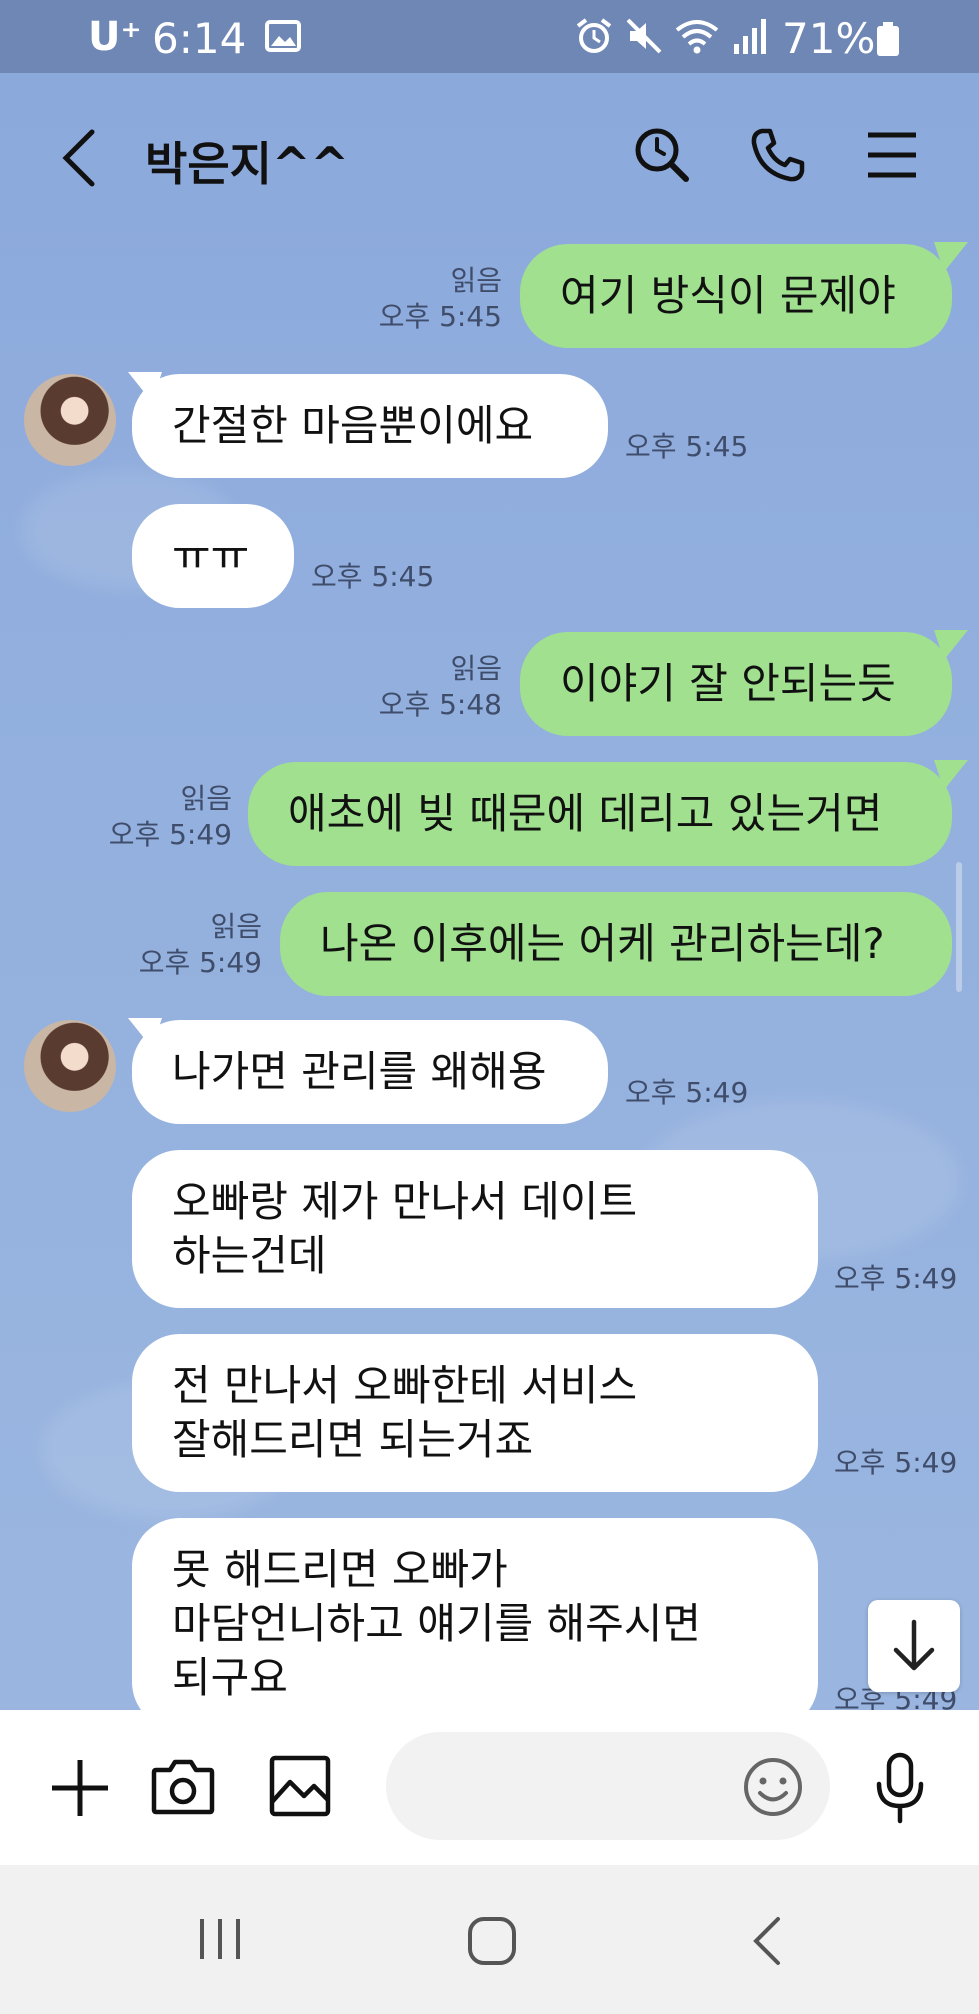 This screenshot has height=2014, width=979. What do you see at coordinates (249, 1255) in the screenshot?
I see `message-text-line: 하는건데` at bounding box center [249, 1255].